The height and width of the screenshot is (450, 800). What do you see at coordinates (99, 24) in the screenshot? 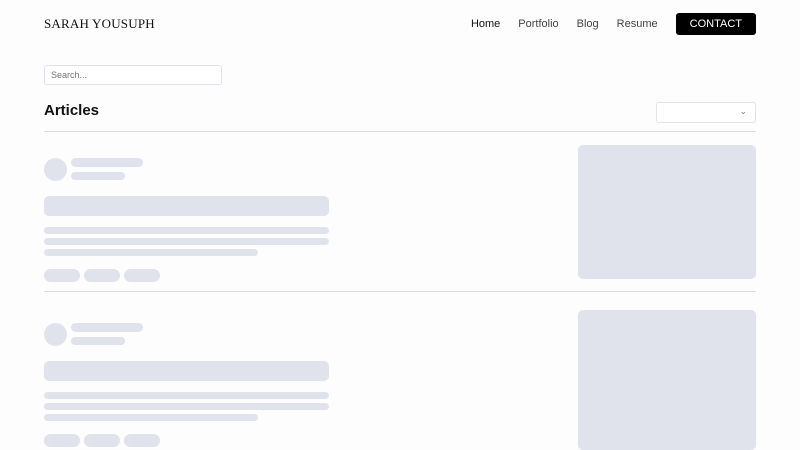
I see `site-logo: SARAH YOUSUPH` at bounding box center [99, 24].